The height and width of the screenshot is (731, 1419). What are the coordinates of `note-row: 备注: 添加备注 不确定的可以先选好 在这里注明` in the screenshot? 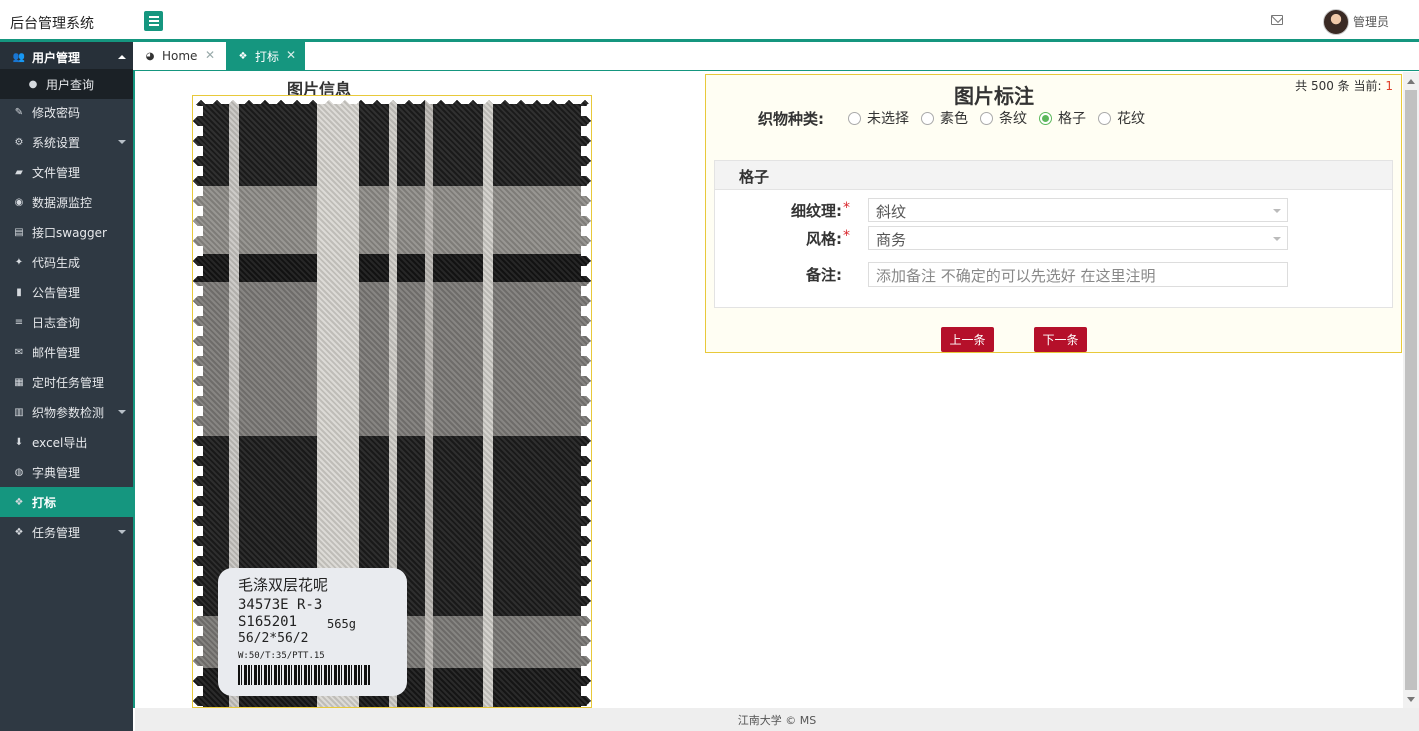 It's located at (1054, 274).